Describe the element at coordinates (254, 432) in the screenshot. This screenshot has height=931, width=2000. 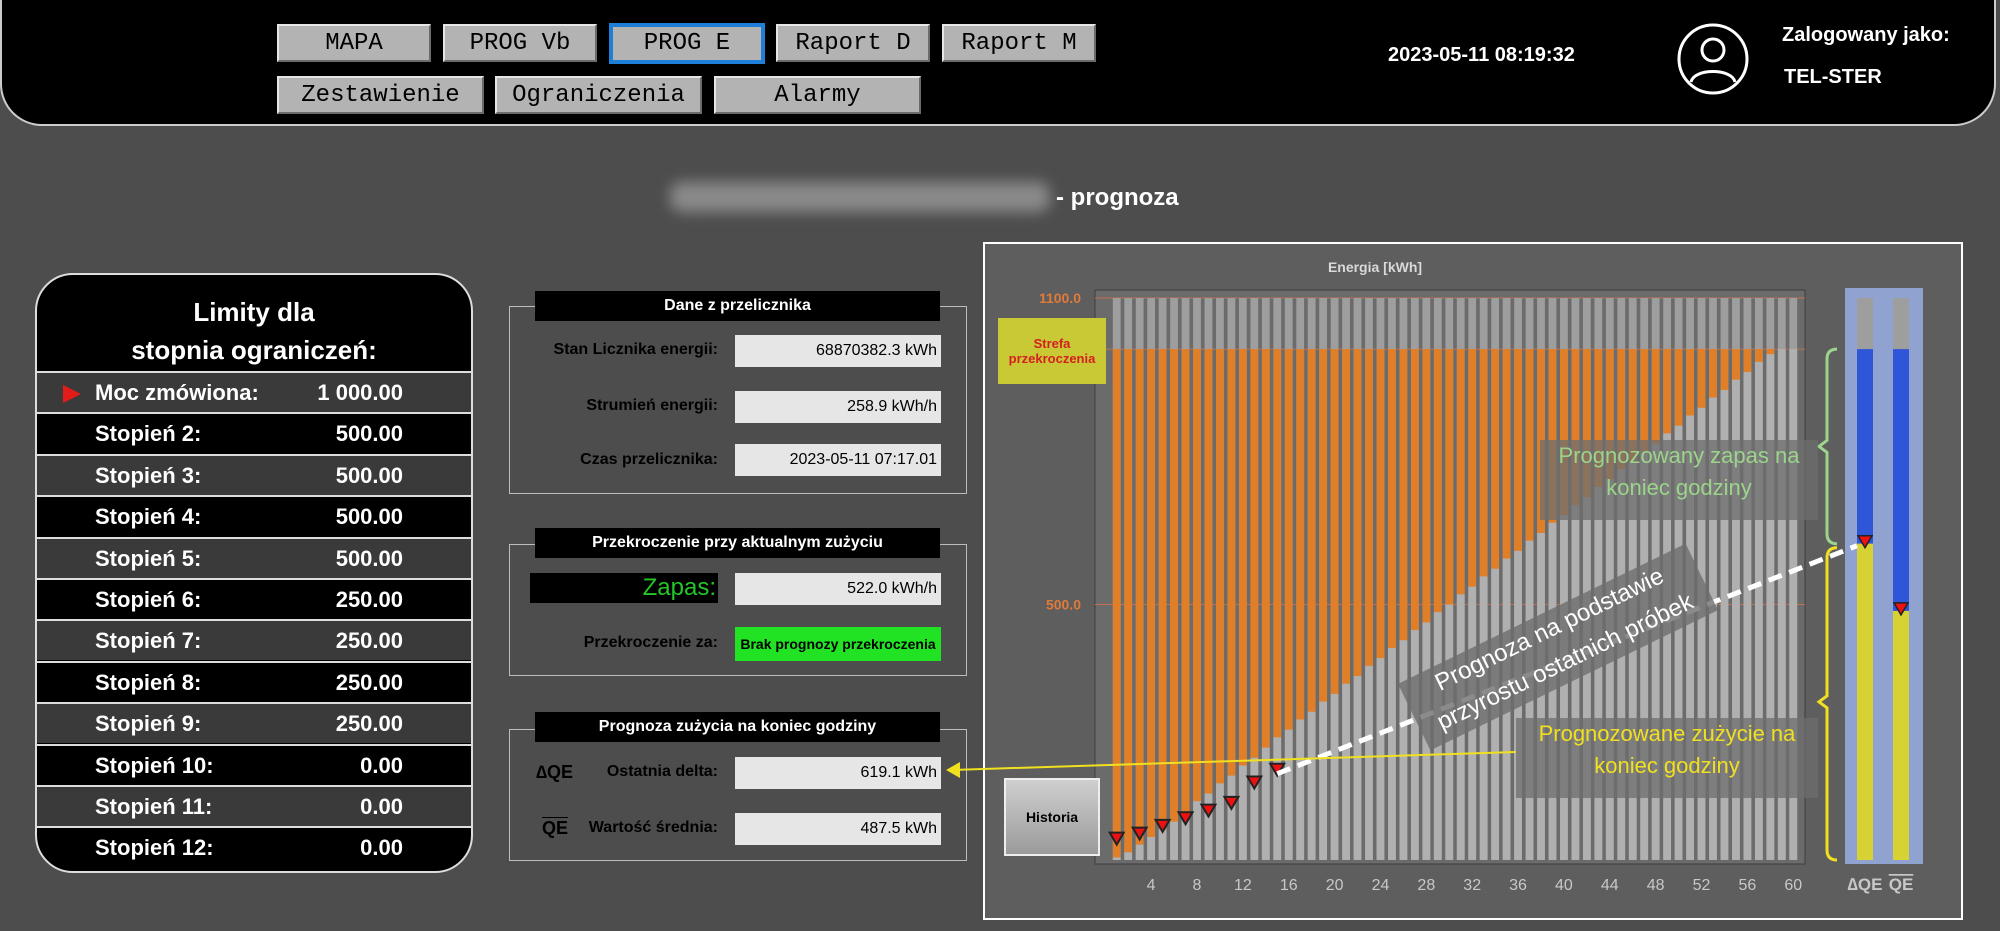
I see `limit-row: Stopień 2: 500.00` at that location.